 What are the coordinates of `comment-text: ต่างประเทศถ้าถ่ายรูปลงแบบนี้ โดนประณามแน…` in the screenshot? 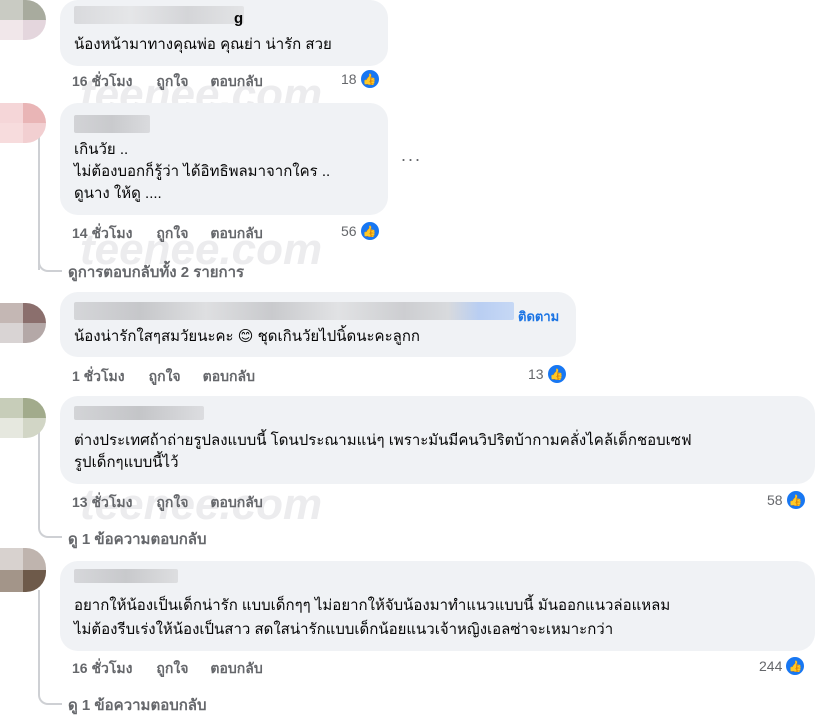 It's located at (383, 440).